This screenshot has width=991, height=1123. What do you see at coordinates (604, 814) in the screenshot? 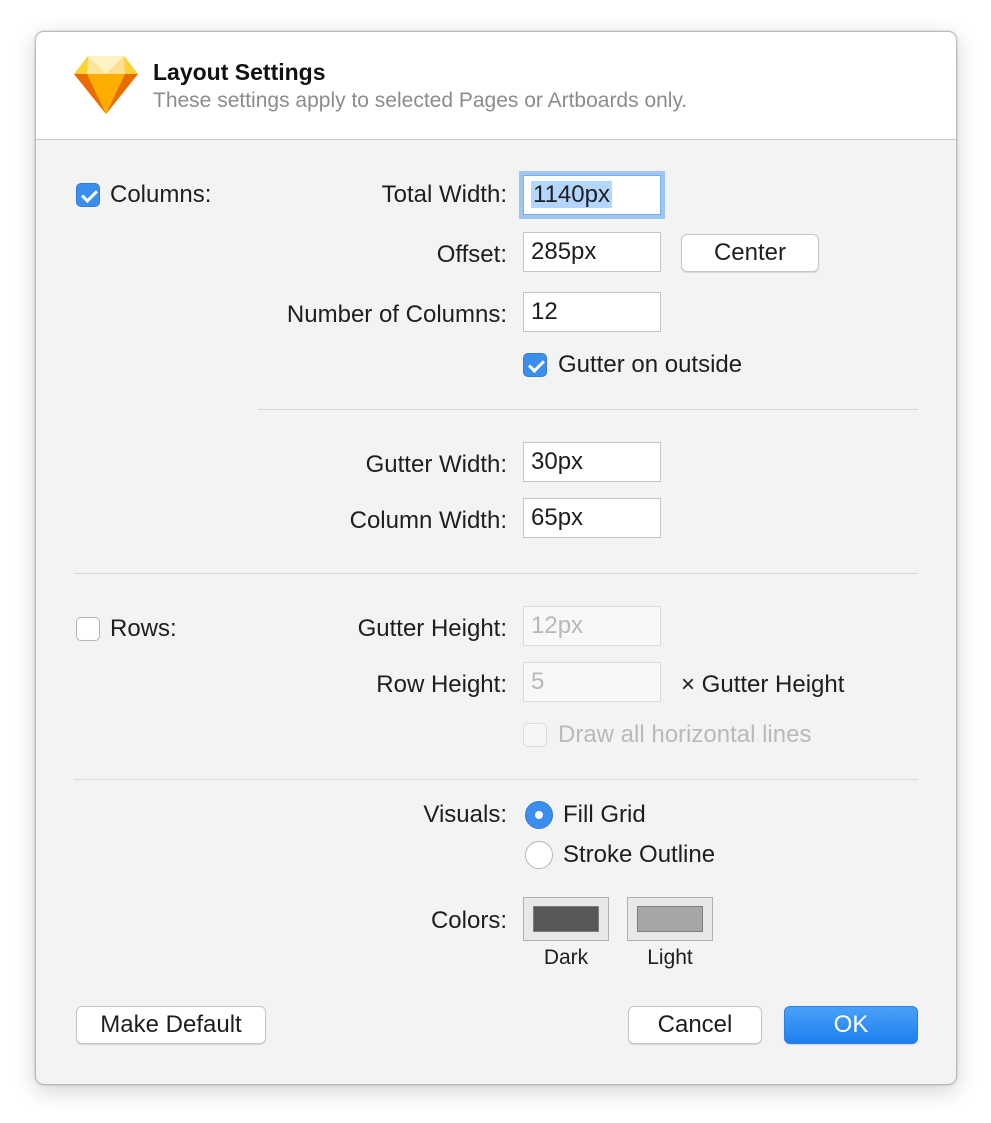
I see `fill-grid-label: Fill Grid` at bounding box center [604, 814].